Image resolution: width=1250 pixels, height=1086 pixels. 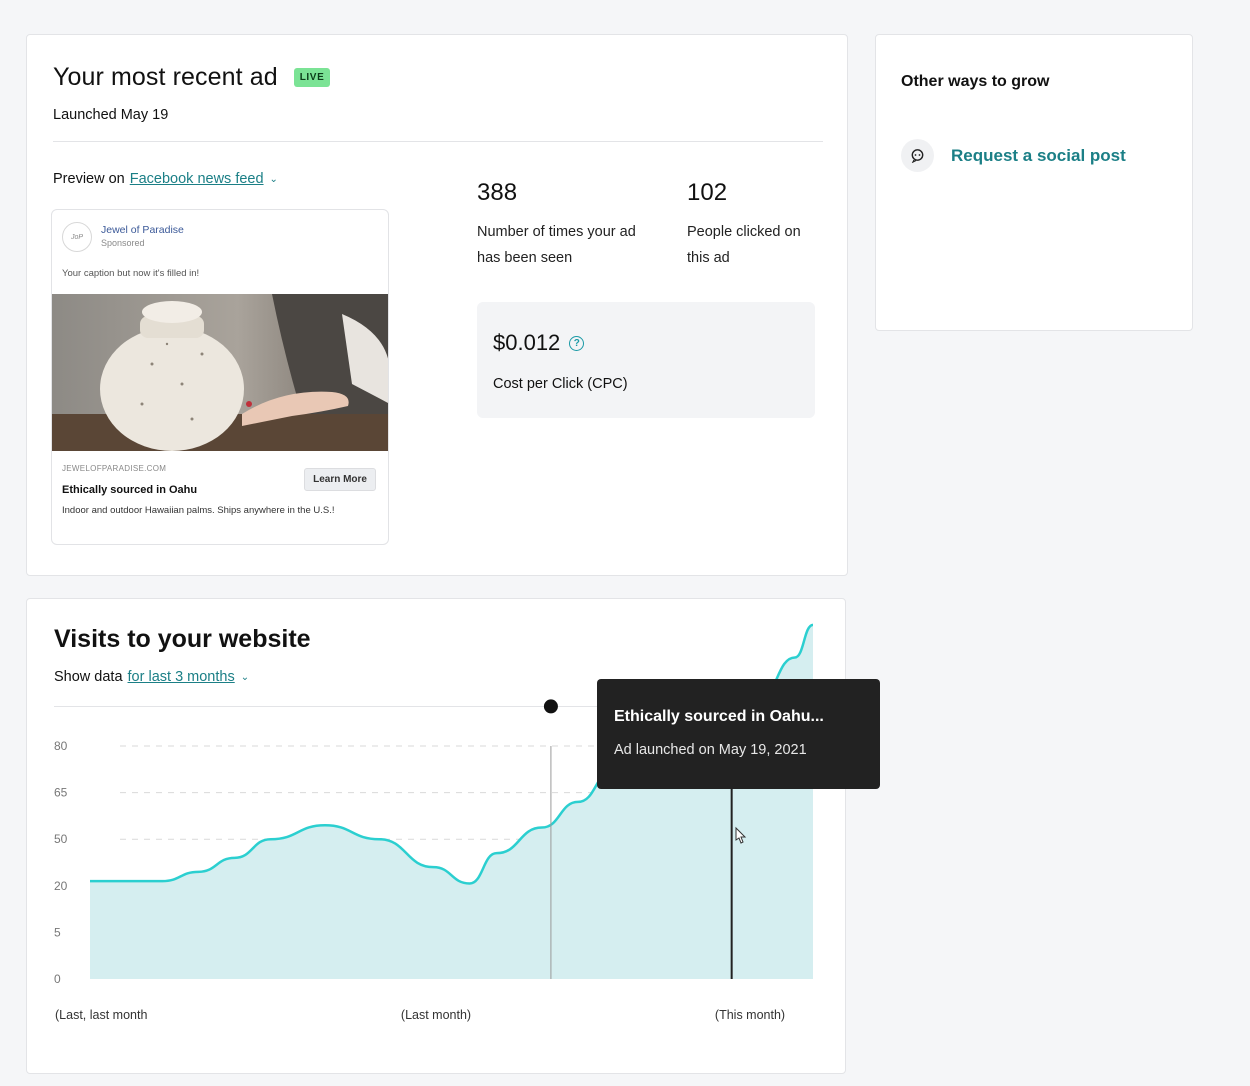 I want to click on x-axis-label: (Last month), so click(x=436, y=1015).